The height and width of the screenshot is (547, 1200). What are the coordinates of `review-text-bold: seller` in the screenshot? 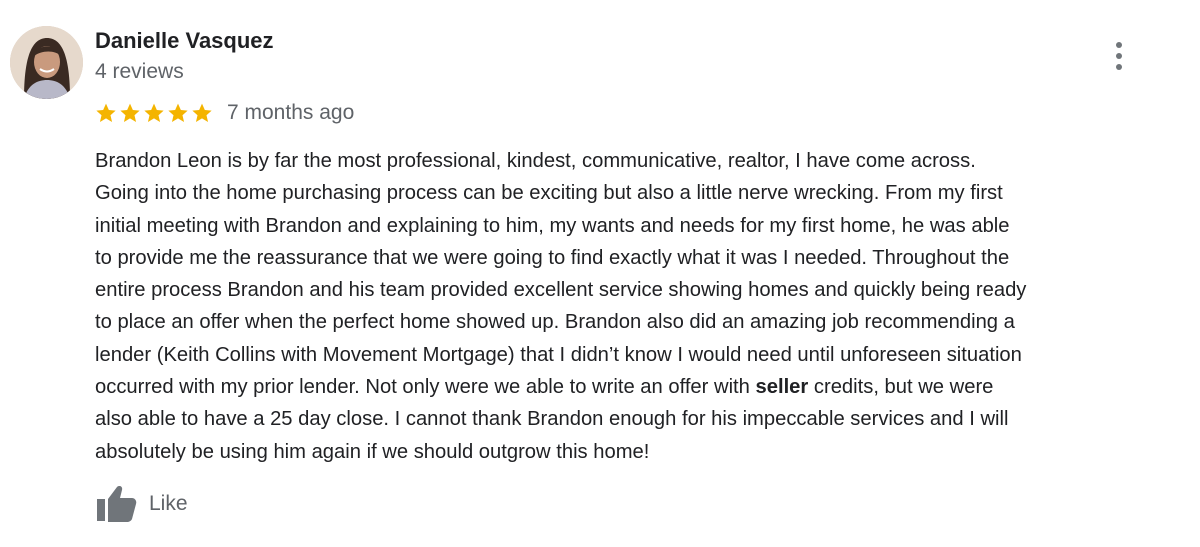 It's located at (782, 387).